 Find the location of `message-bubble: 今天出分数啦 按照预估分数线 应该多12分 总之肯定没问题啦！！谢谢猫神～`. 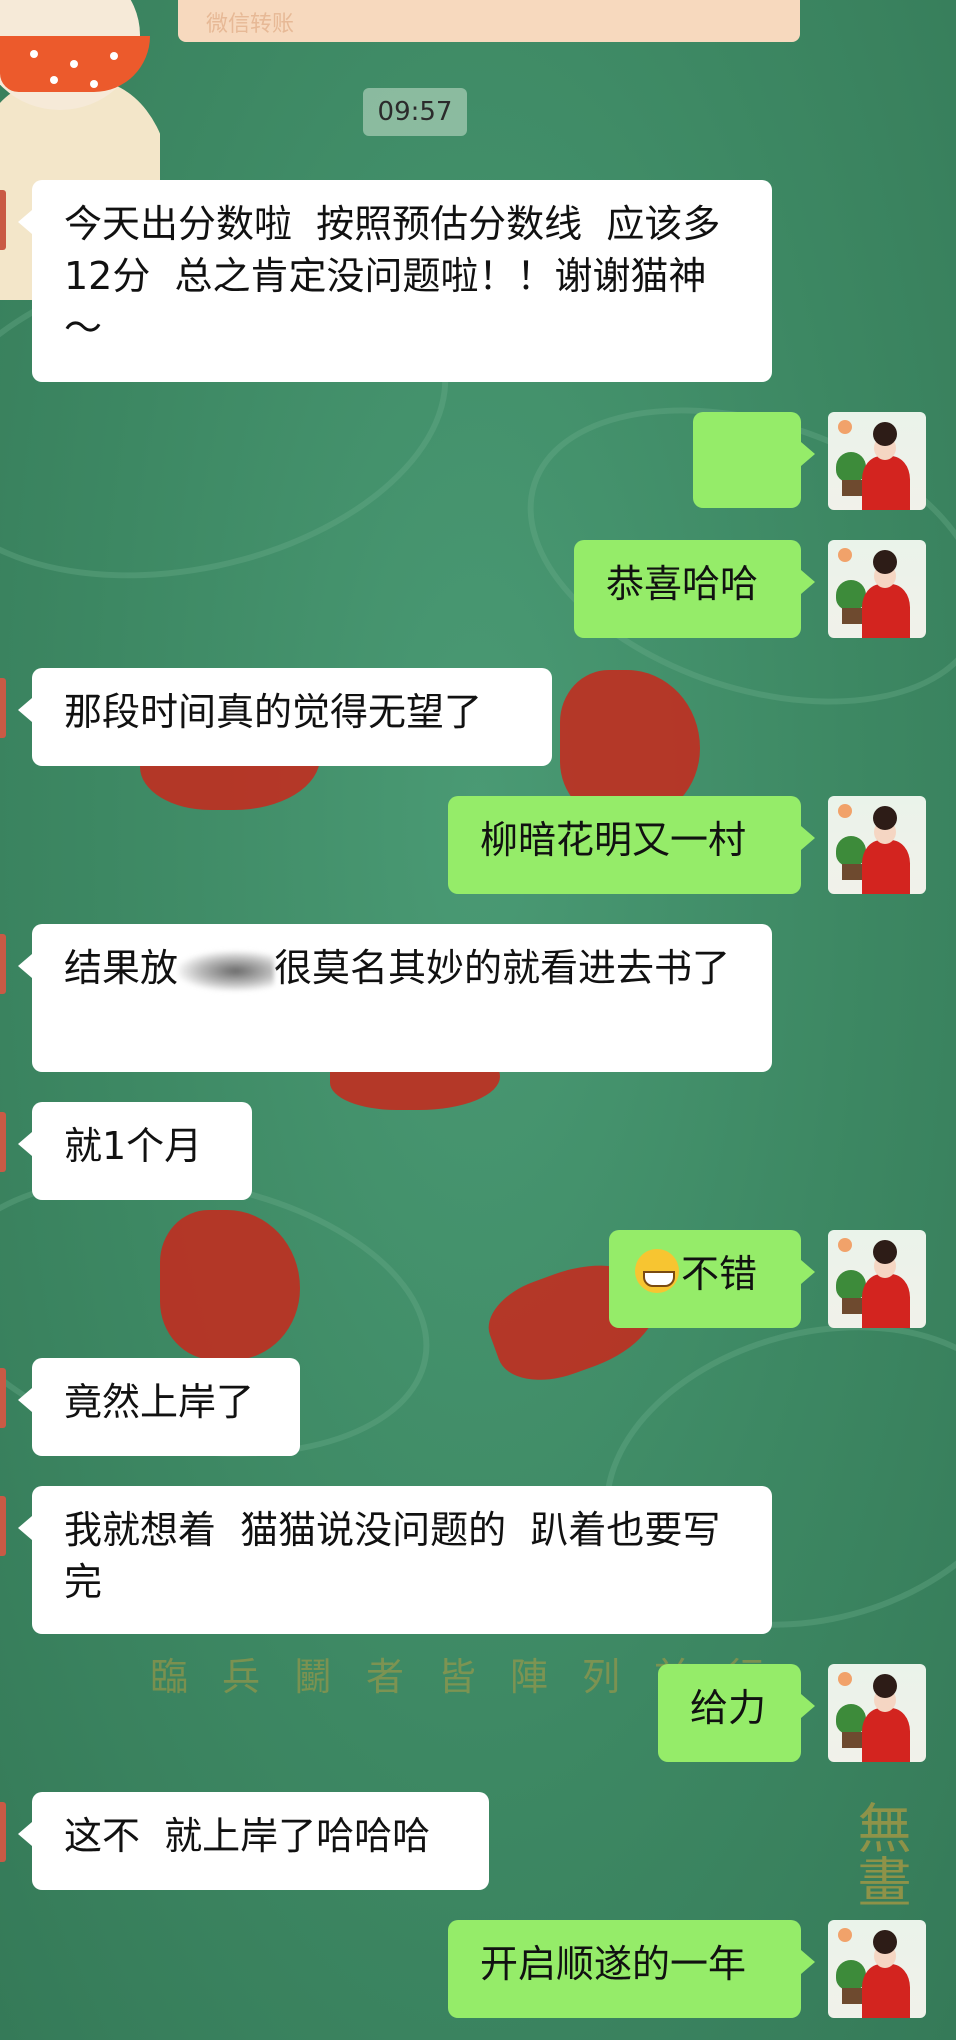

message-bubble: 今天出分数啦 按照预估分数线 应该多12分 总之肯定没问题啦！！谢谢猫神～ is located at coordinates (395, 281).